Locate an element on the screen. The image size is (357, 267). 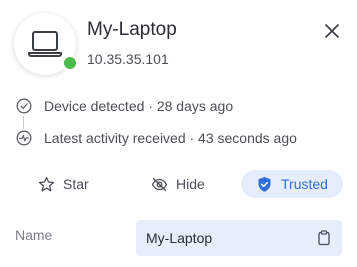
name-field: My-Laptop is located at coordinates (239, 238).